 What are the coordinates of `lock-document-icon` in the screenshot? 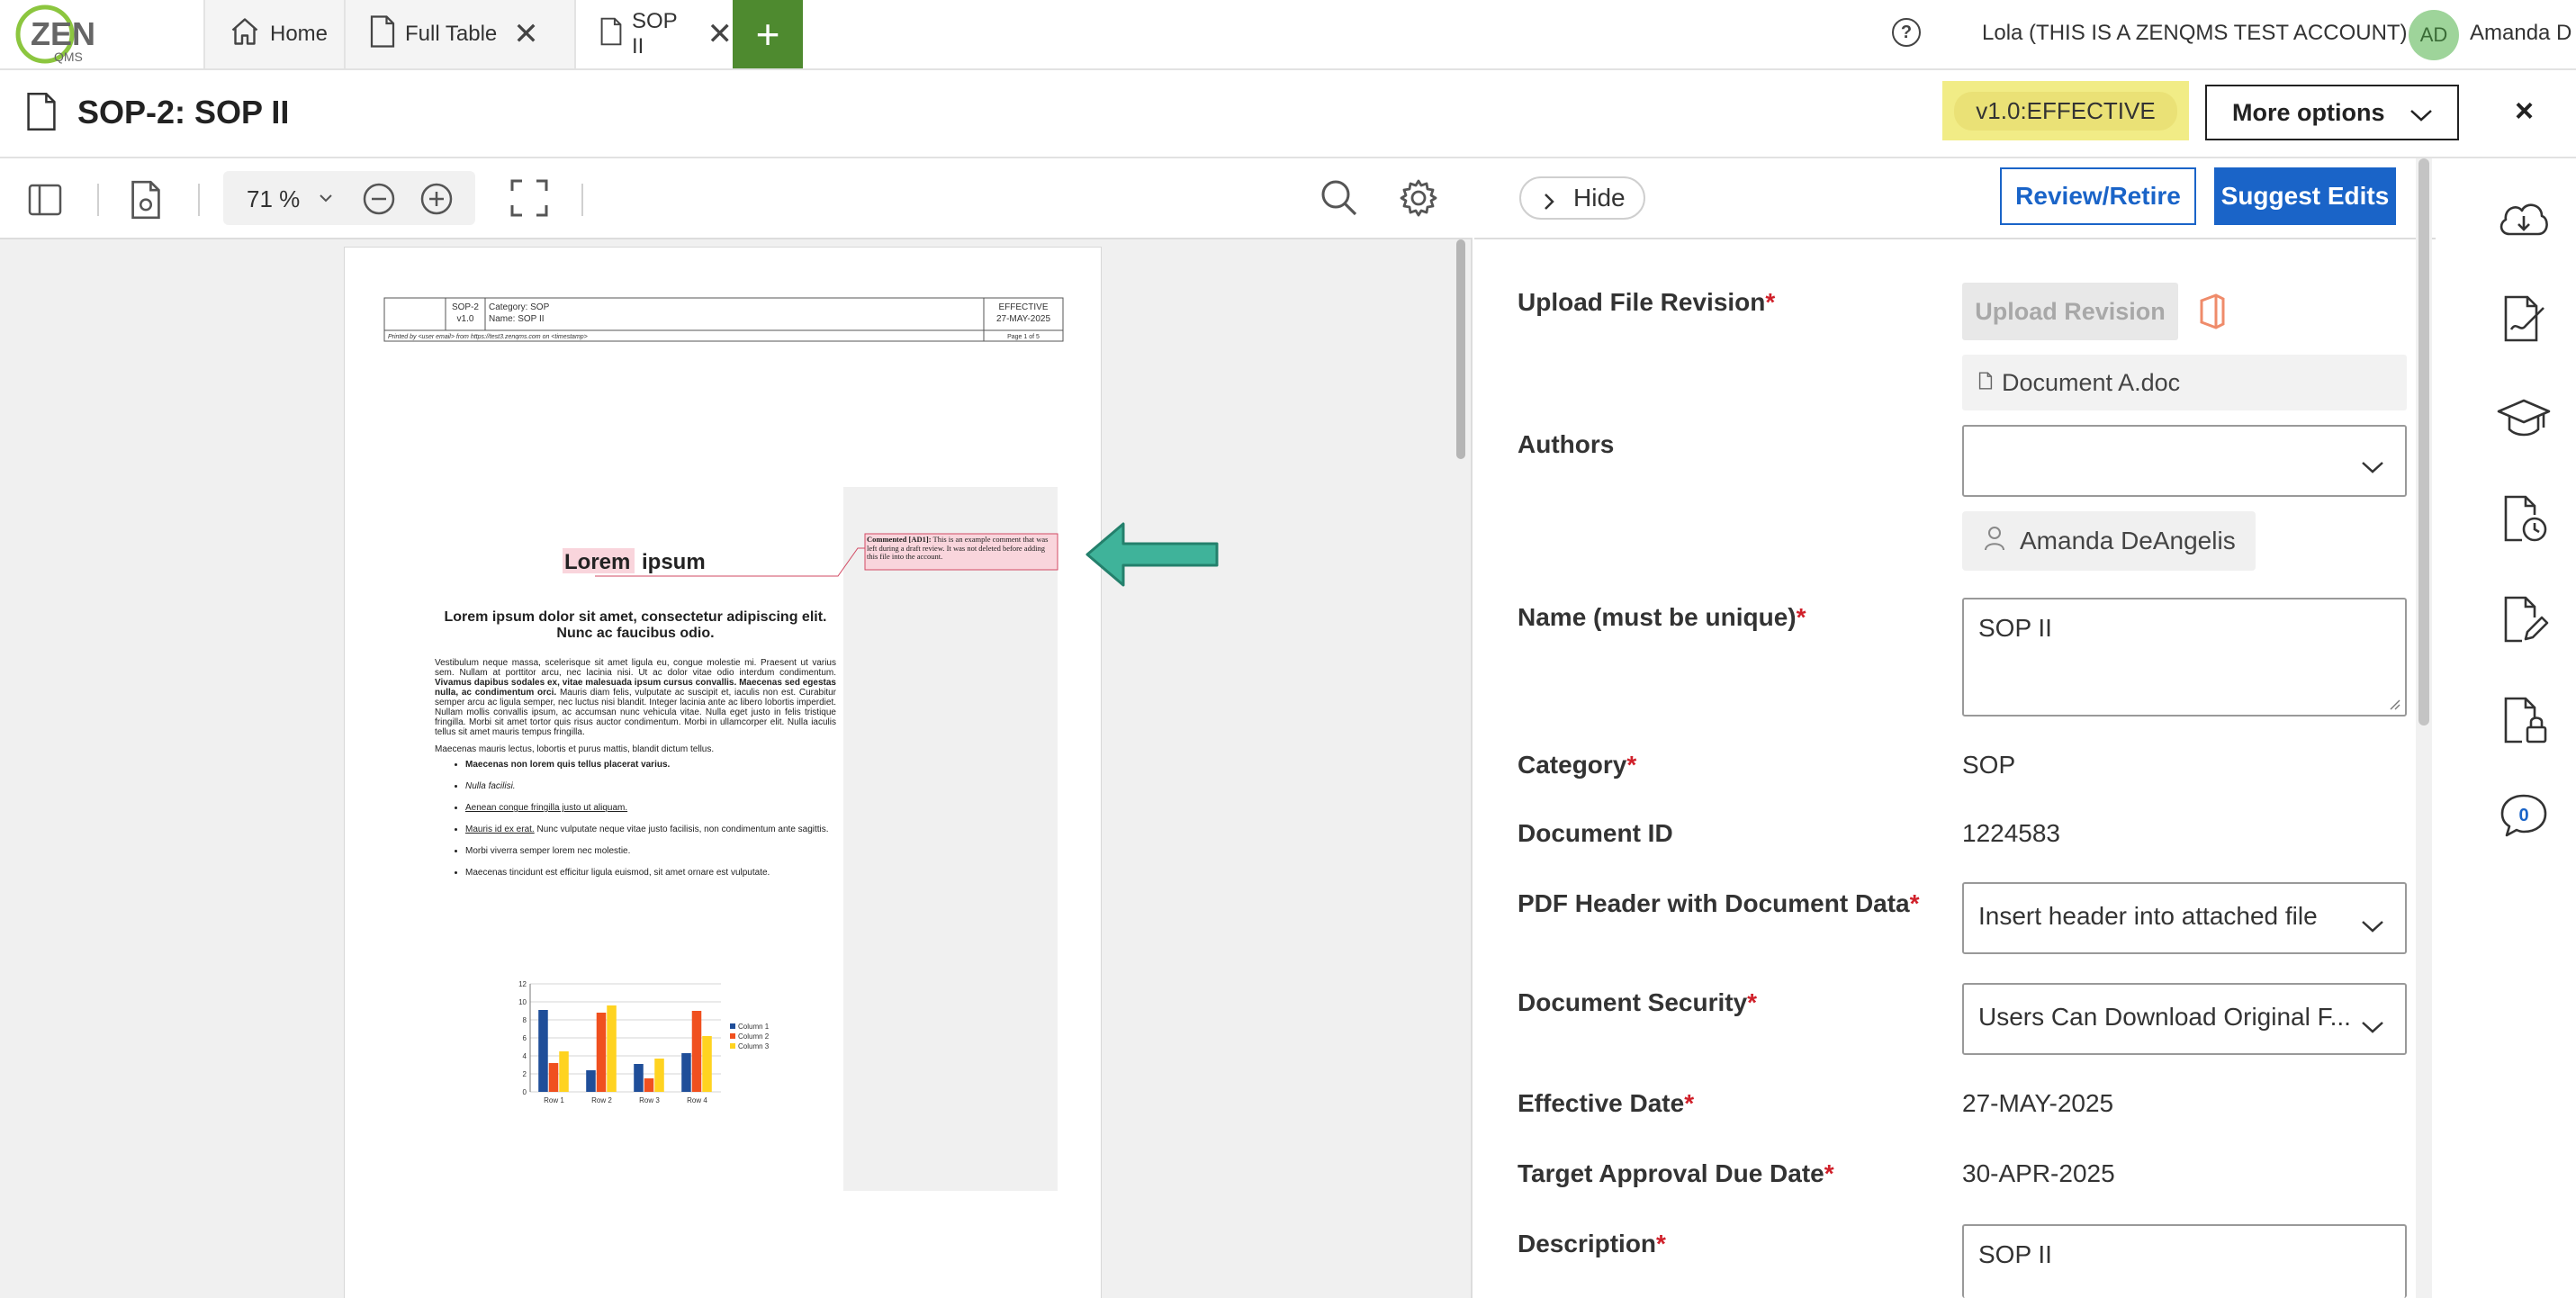 It's located at (2524, 720).